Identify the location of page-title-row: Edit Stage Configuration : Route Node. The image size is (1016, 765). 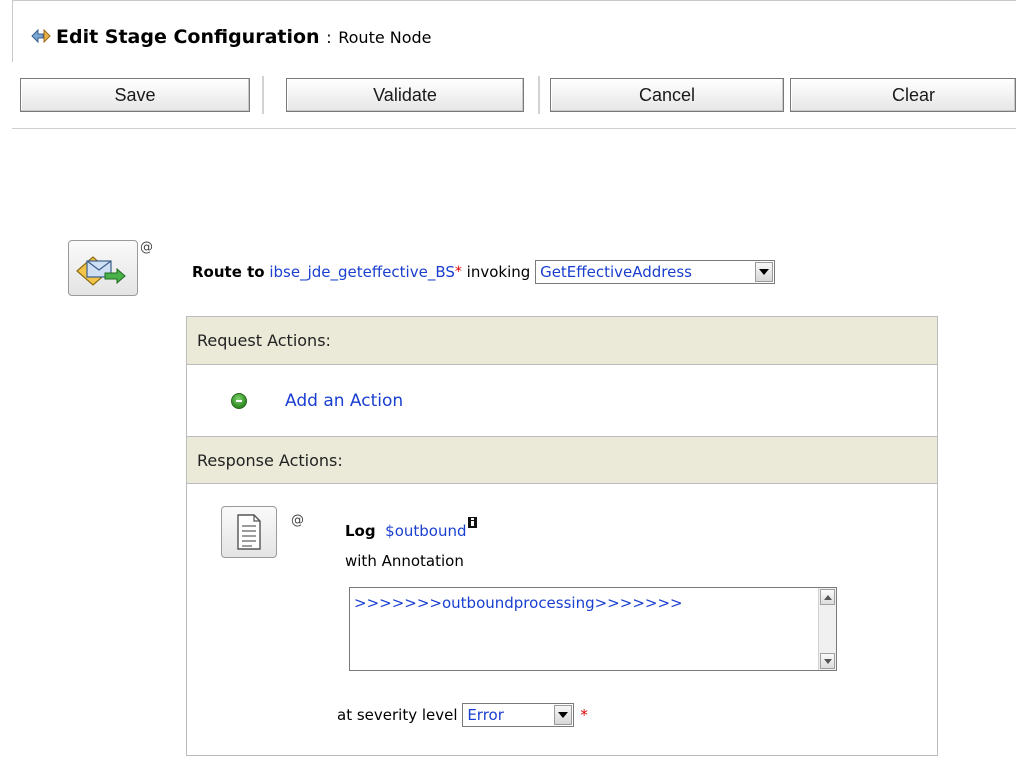
(231, 38).